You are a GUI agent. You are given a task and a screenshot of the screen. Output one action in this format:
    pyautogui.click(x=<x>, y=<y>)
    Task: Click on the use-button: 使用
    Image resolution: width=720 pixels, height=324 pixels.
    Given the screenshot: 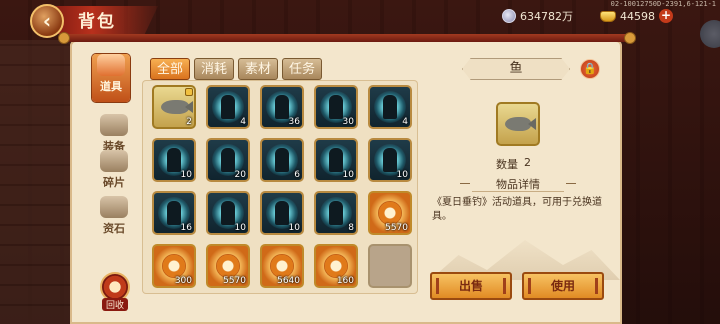 What is the action you would take?
    pyautogui.click(x=563, y=286)
    